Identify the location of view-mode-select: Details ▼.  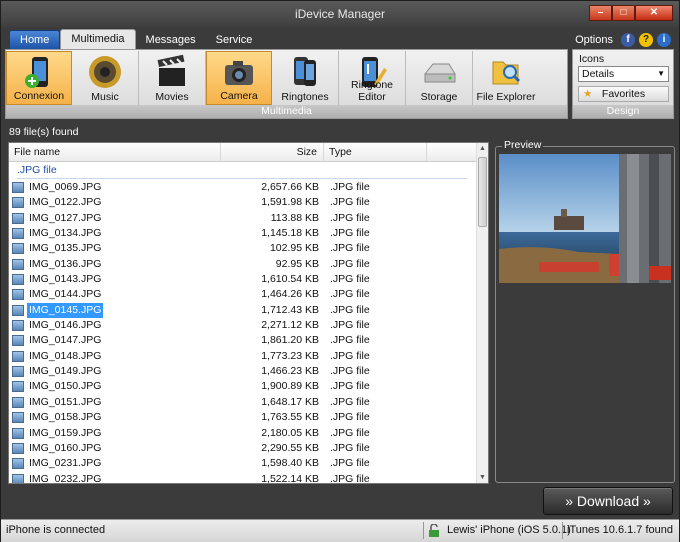
(623, 74).